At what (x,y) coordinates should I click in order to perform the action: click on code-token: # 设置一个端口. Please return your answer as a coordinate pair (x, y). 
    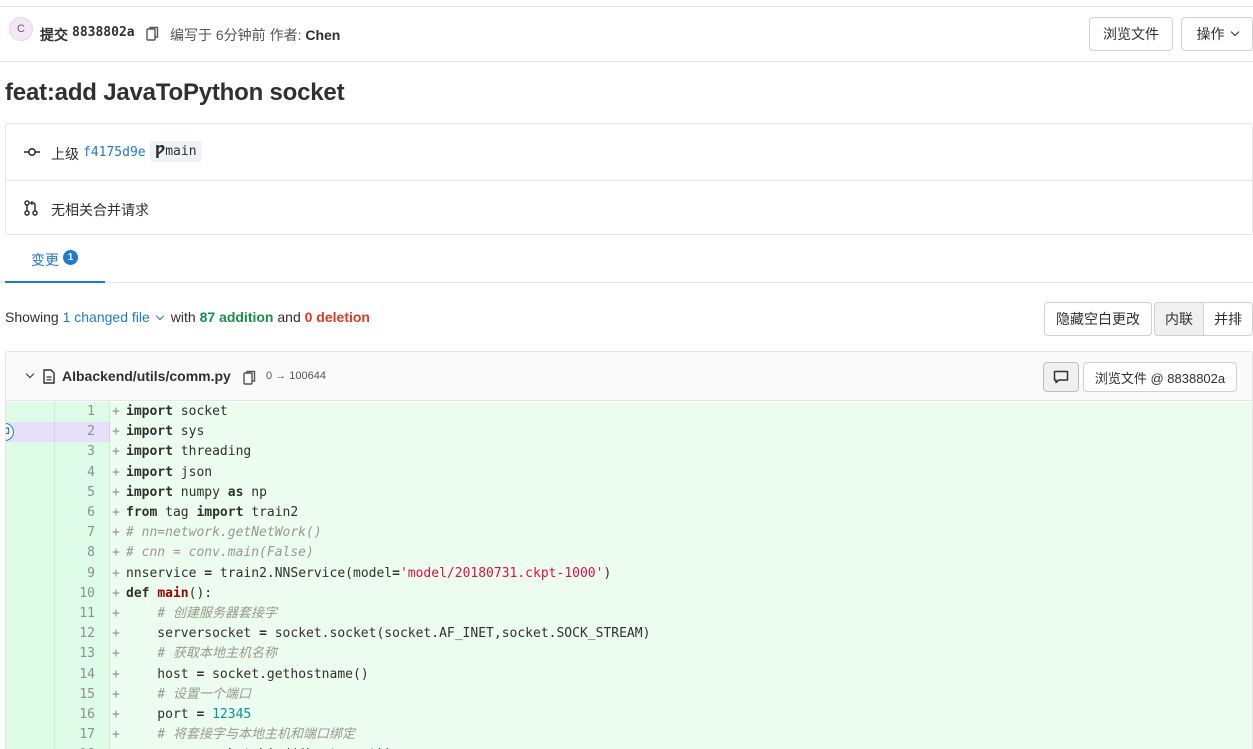
    Looking at the image, I should click on (204, 694).